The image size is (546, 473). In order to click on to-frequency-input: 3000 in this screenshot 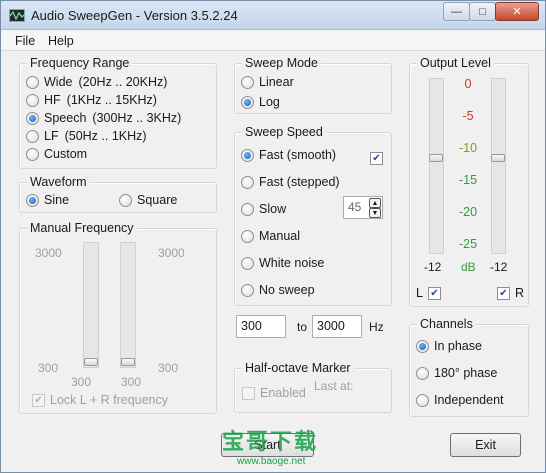, I will do `click(337, 326)`.